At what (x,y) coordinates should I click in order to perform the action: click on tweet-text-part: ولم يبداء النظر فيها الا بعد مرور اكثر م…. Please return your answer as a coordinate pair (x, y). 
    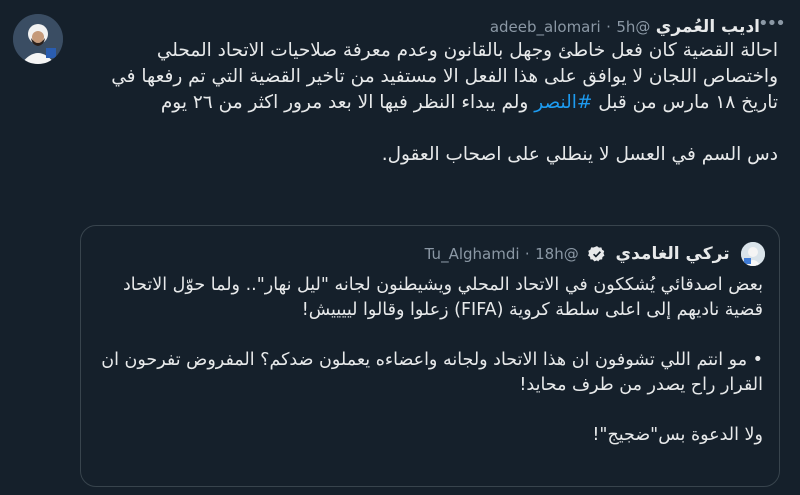
    Looking at the image, I should click on (344, 102).